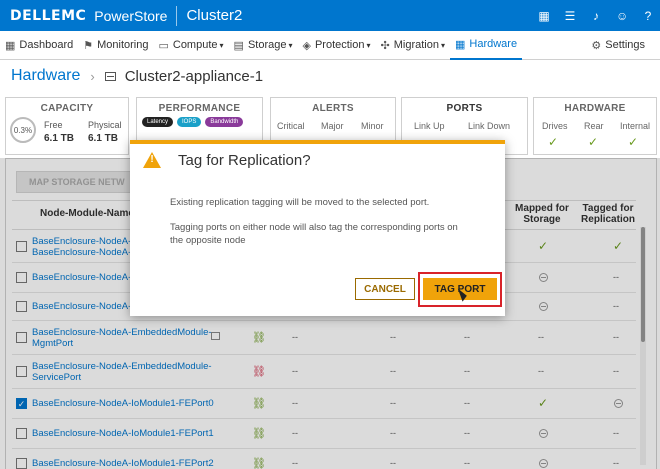 The image size is (660, 469). Describe the element at coordinates (214, 15) in the screenshot. I see `cluster-name: Cluster2` at that location.